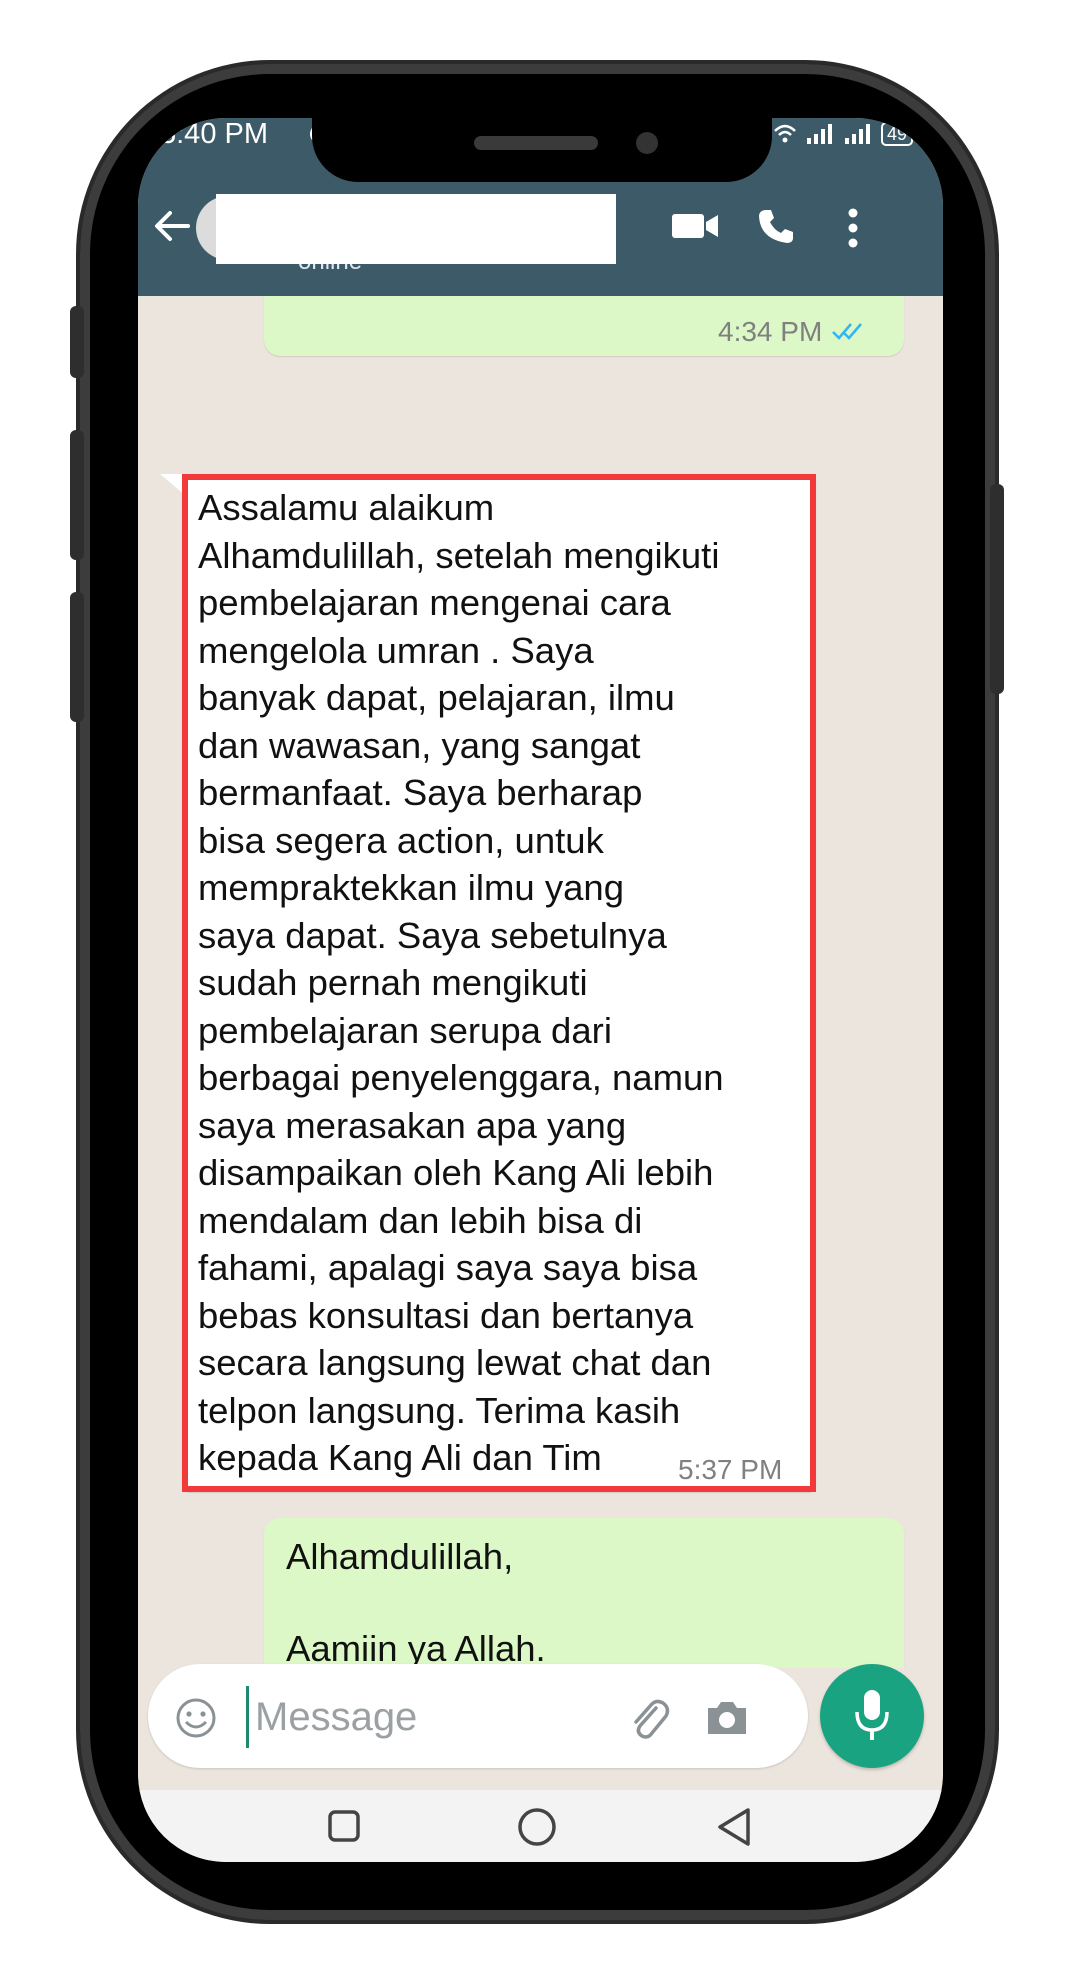  What do you see at coordinates (785, 133) in the screenshot?
I see `wifi-icon` at bounding box center [785, 133].